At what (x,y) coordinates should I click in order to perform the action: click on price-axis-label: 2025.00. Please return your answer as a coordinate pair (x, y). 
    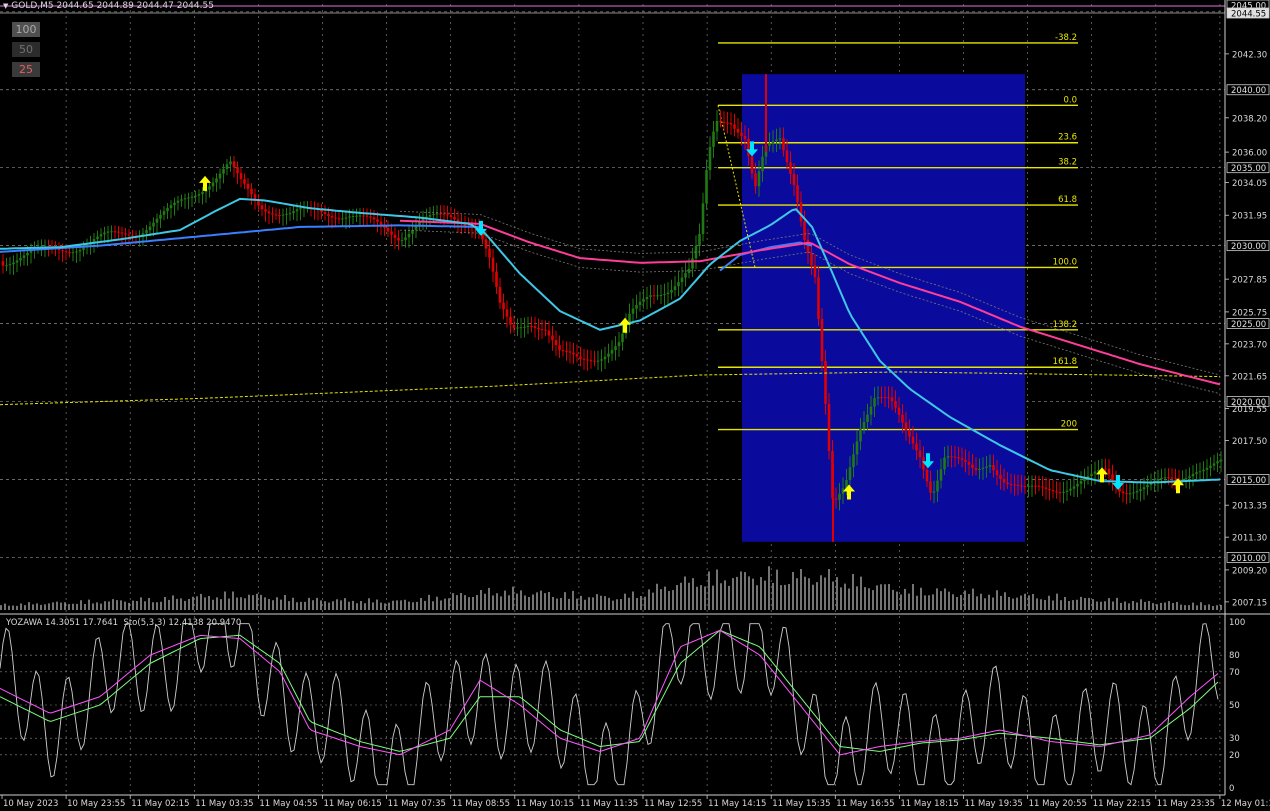
    Looking at the image, I should click on (1248, 325).